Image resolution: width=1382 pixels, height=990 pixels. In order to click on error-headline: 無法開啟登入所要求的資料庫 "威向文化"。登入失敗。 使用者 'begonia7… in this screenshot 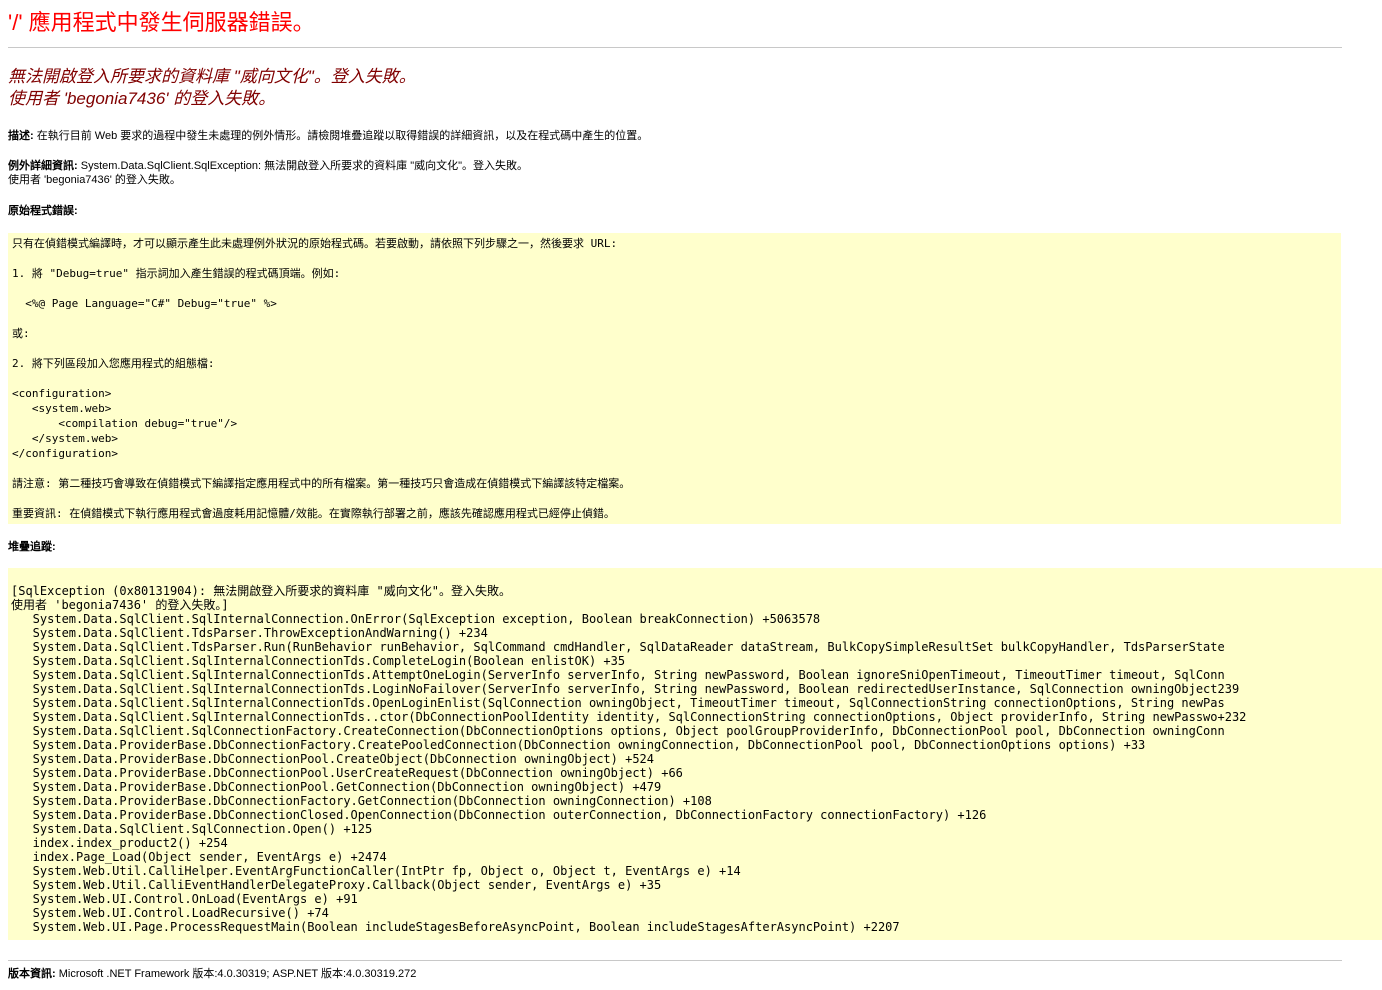, I will do `click(212, 88)`.